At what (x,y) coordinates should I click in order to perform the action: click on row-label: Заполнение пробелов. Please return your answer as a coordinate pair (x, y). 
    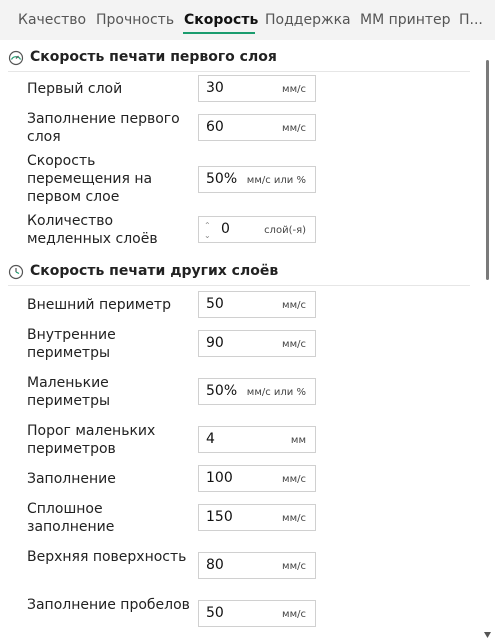
    Looking at the image, I should click on (108, 605).